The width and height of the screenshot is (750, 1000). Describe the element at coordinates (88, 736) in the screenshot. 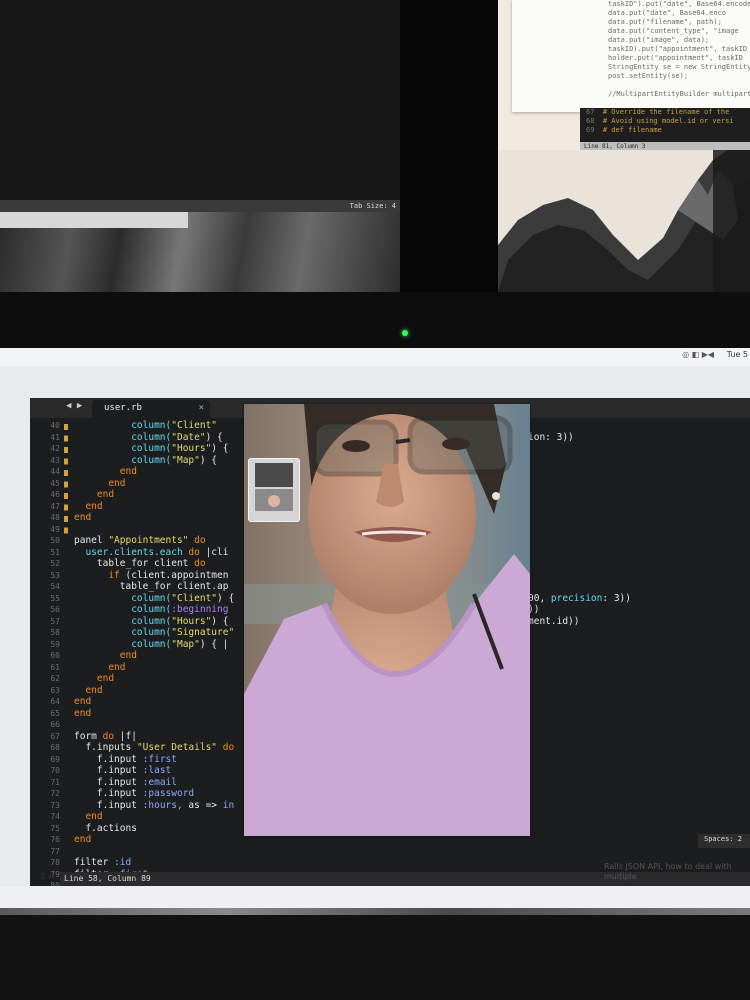

I see `code-token: form` at that location.